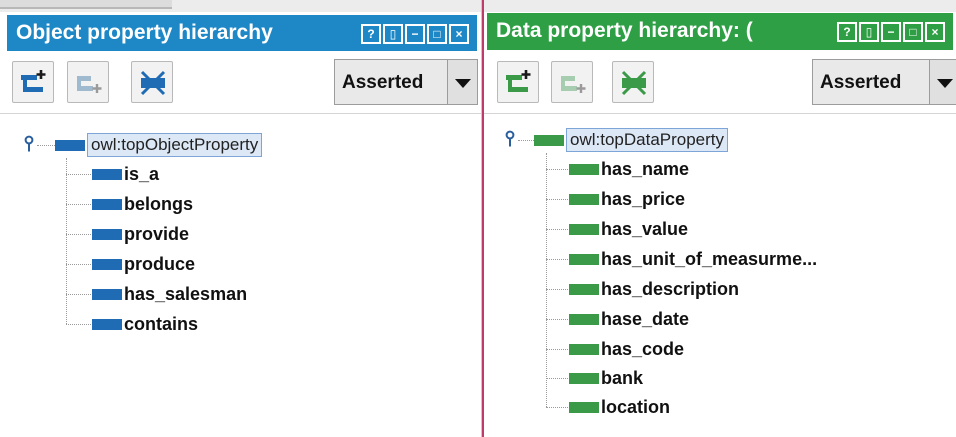 This screenshot has width=956, height=437. I want to click on tree-item: bank, so click(606, 378).